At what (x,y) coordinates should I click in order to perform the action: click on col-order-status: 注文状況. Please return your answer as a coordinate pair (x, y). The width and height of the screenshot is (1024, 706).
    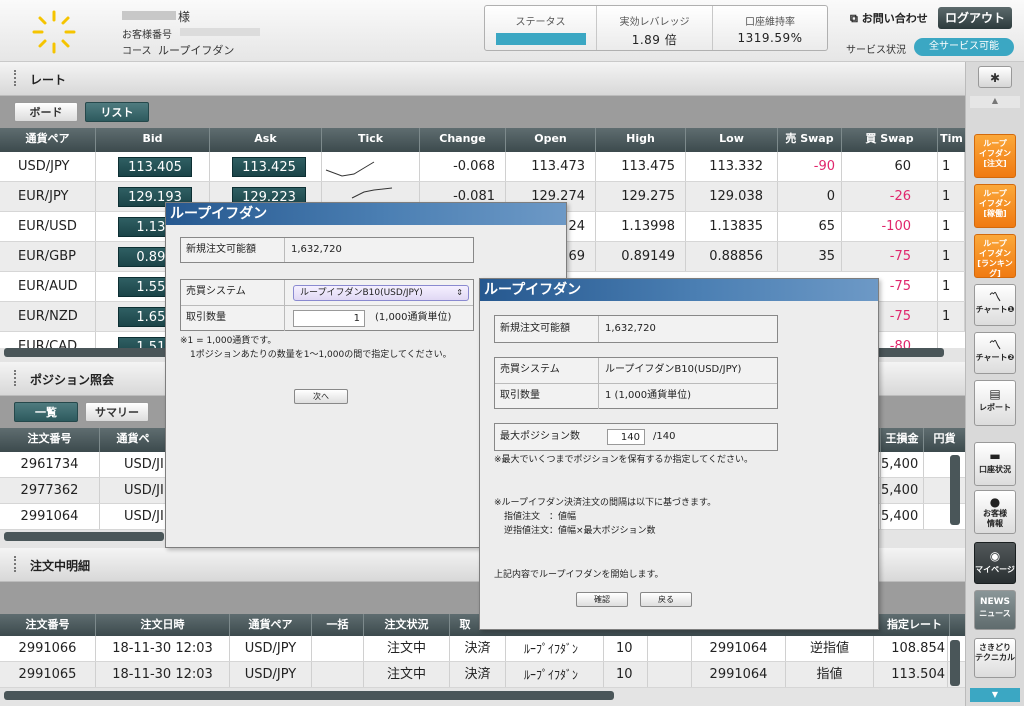
    Looking at the image, I should click on (407, 625).